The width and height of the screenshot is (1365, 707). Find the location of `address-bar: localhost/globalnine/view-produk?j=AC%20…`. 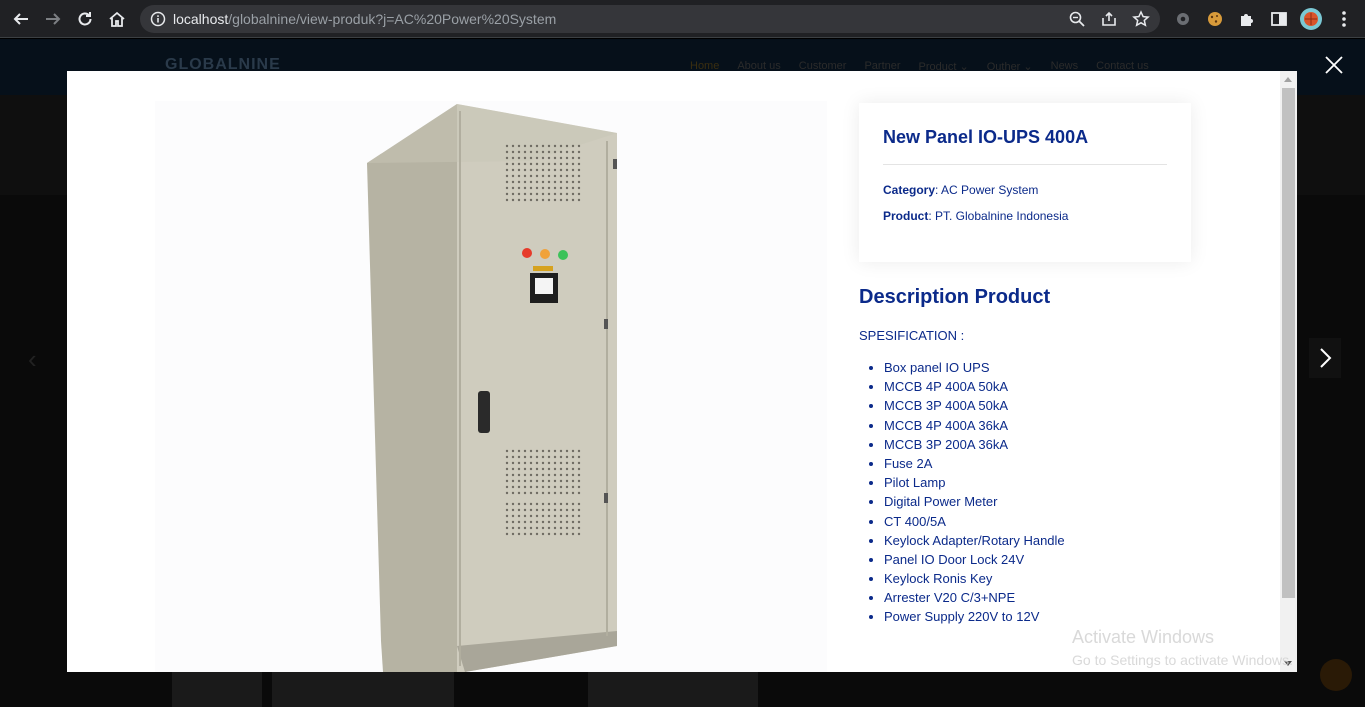

address-bar: localhost/globalnine/view-produk?j=AC%20… is located at coordinates (650, 19).